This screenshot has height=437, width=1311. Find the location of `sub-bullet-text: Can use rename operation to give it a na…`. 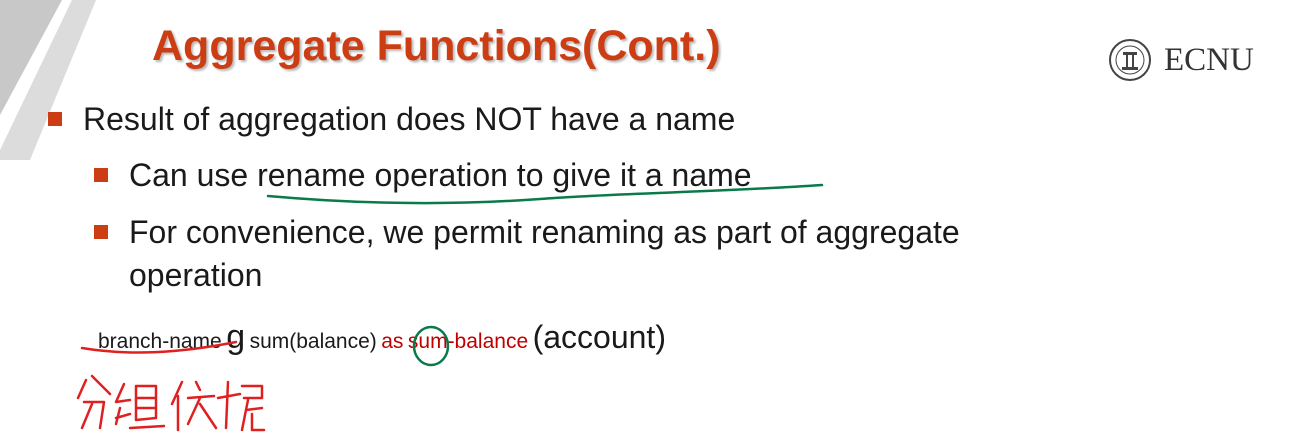

sub-bullet-text: Can use rename operation to give it a na… is located at coordinates (440, 175).